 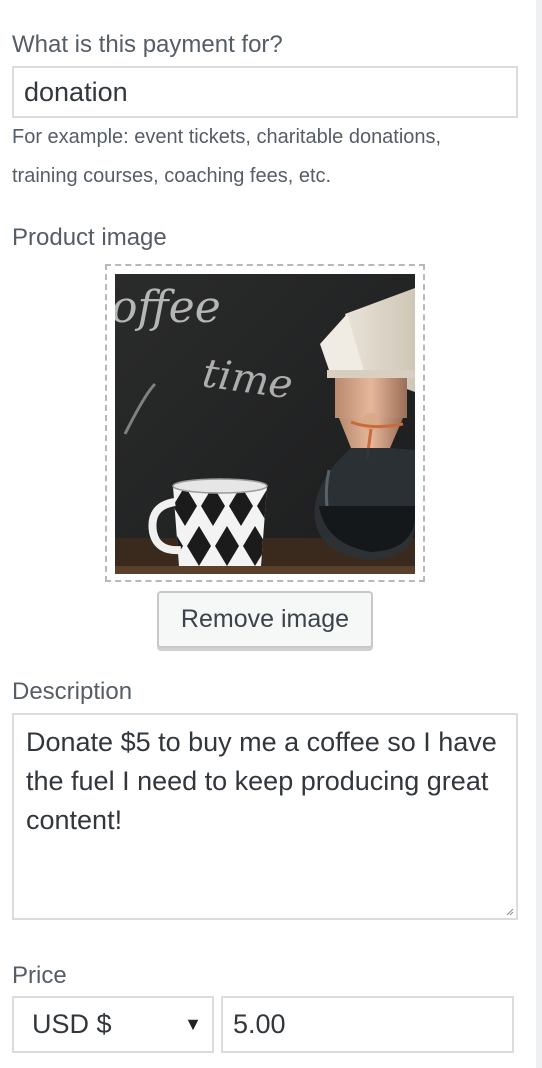 What do you see at coordinates (259, 1024) in the screenshot?
I see `price-amount-value: 5.00` at bounding box center [259, 1024].